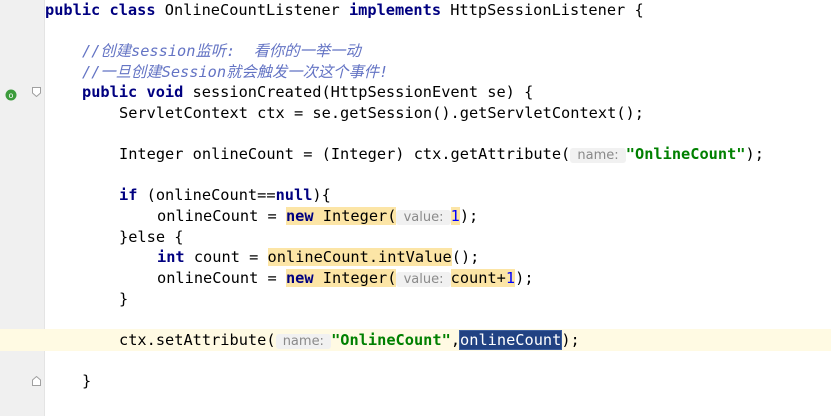 The width and height of the screenshot is (831, 416). I want to click on code-line: }else {, so click(151, 237).